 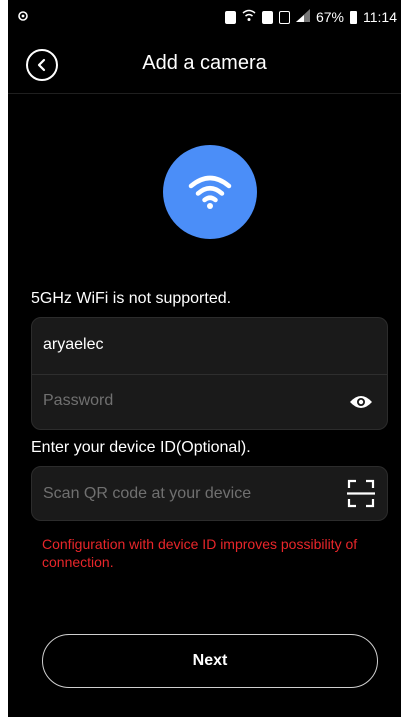 I want to click on status-bar: 67% 11:14, so click(x=204, y=18).